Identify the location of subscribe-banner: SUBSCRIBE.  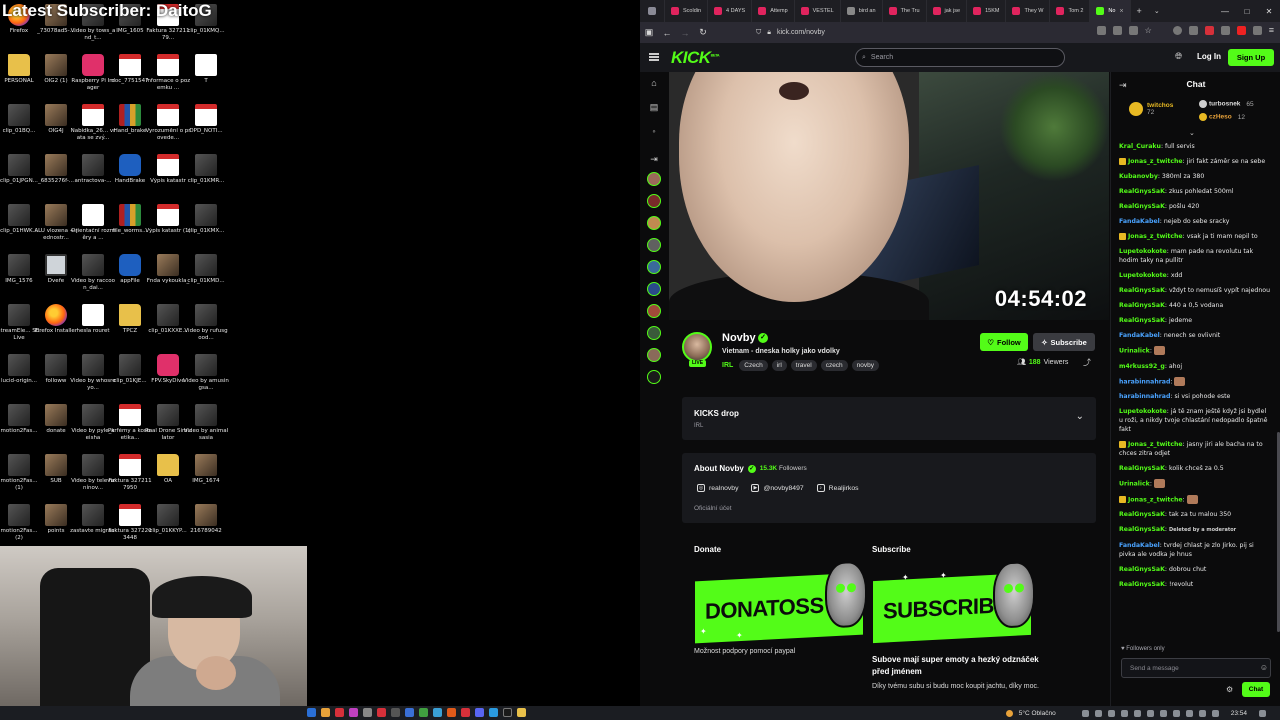
(954, 602).